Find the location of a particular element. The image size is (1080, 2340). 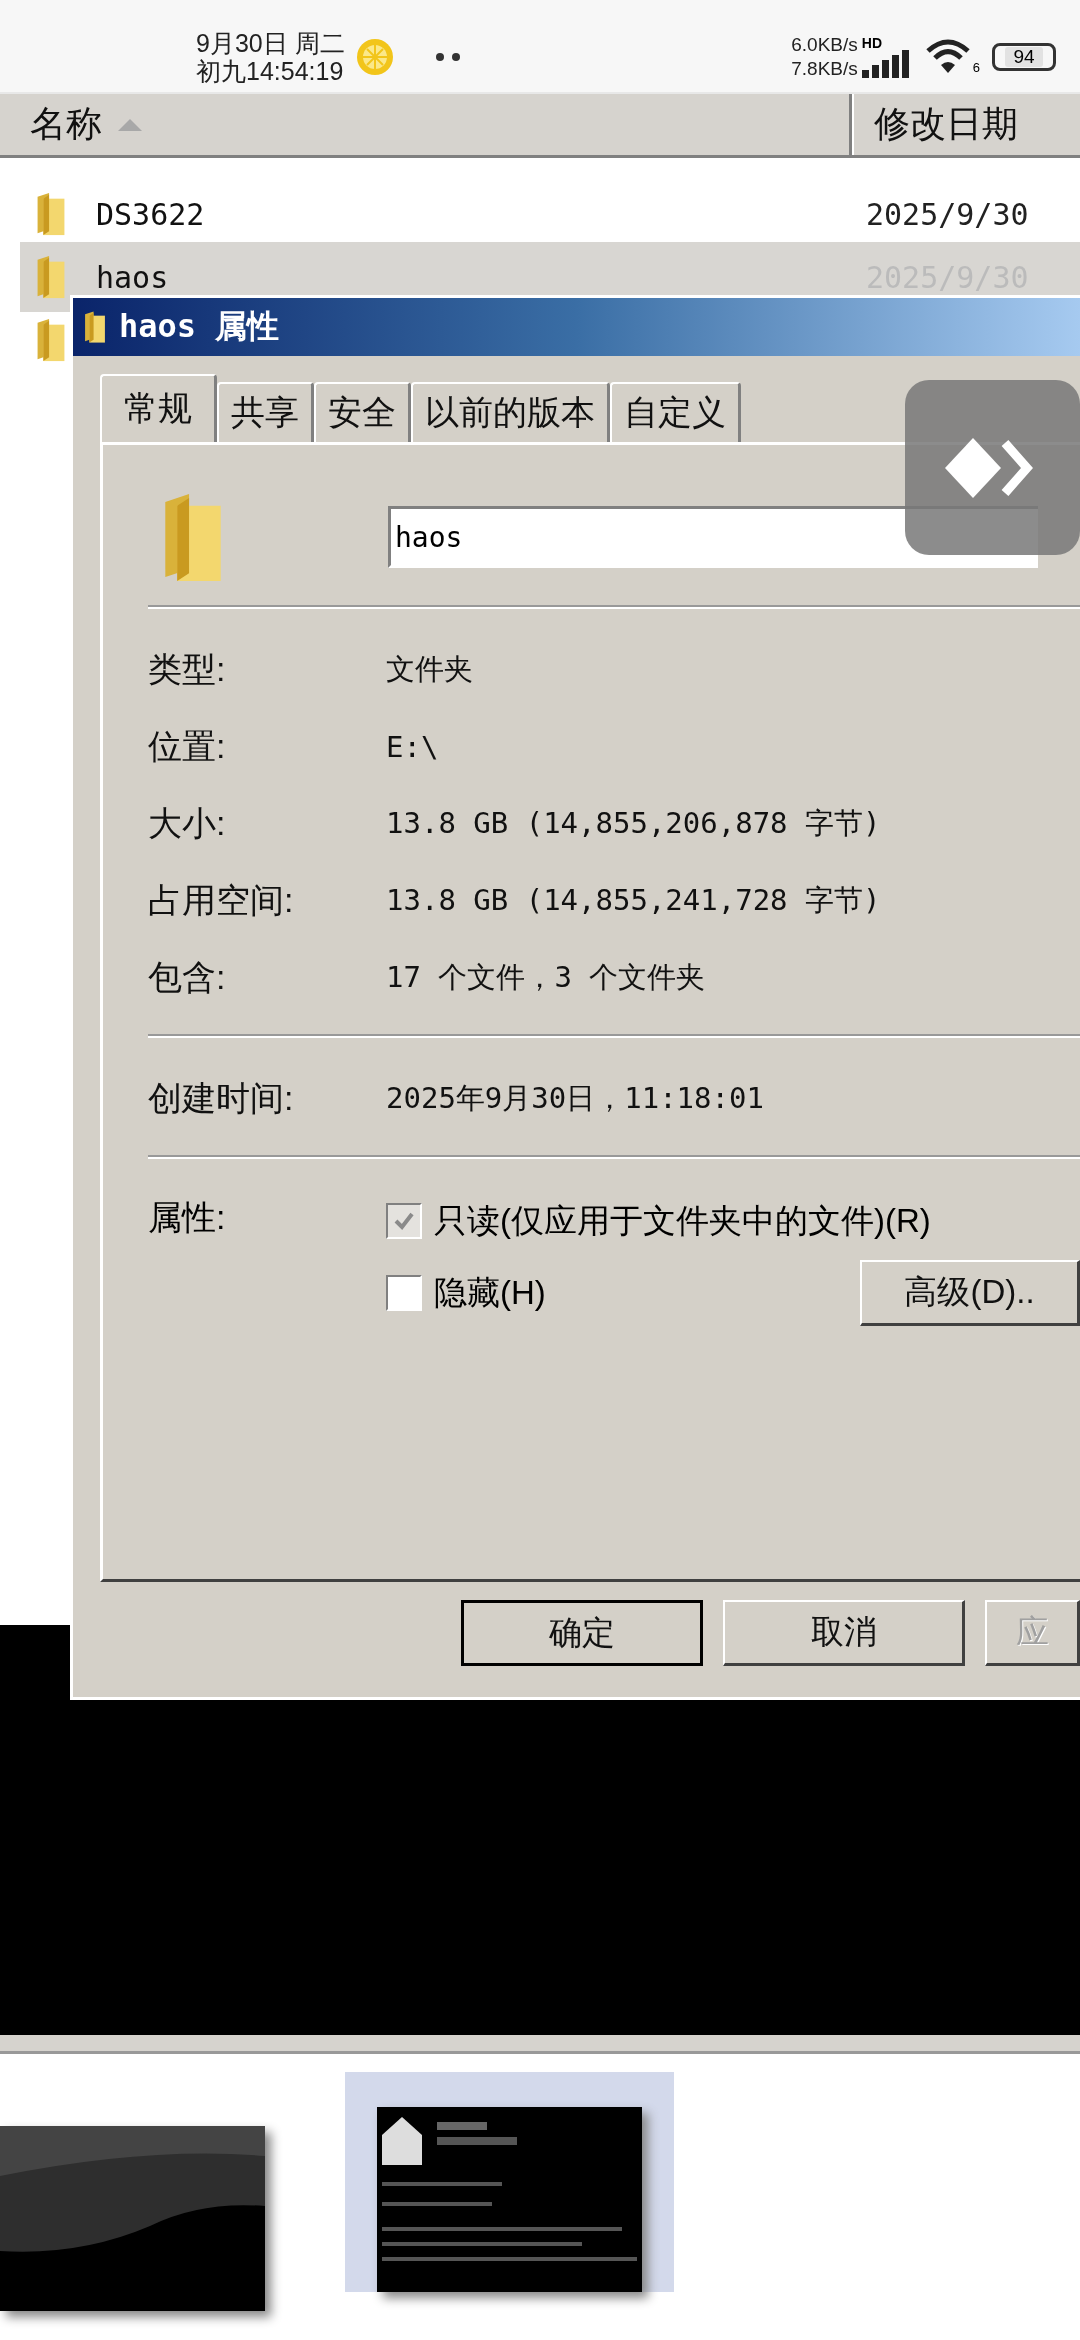

wifi-standard: 6 is located at coordinates (976, 67).